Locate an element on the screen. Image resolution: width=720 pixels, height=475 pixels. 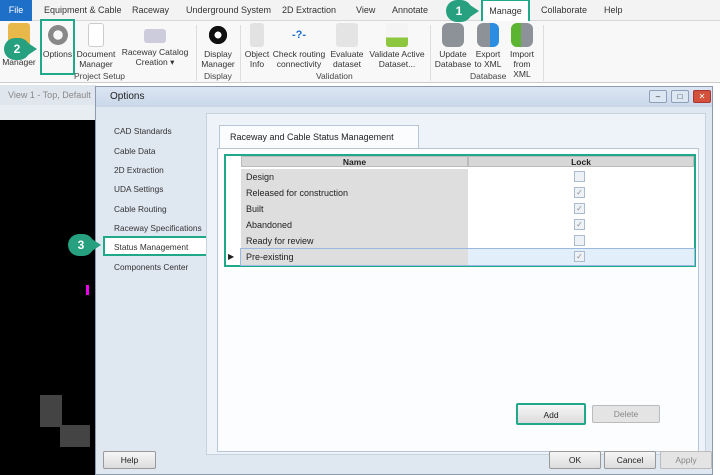
eye-icon is located at coordinates (218, 35).